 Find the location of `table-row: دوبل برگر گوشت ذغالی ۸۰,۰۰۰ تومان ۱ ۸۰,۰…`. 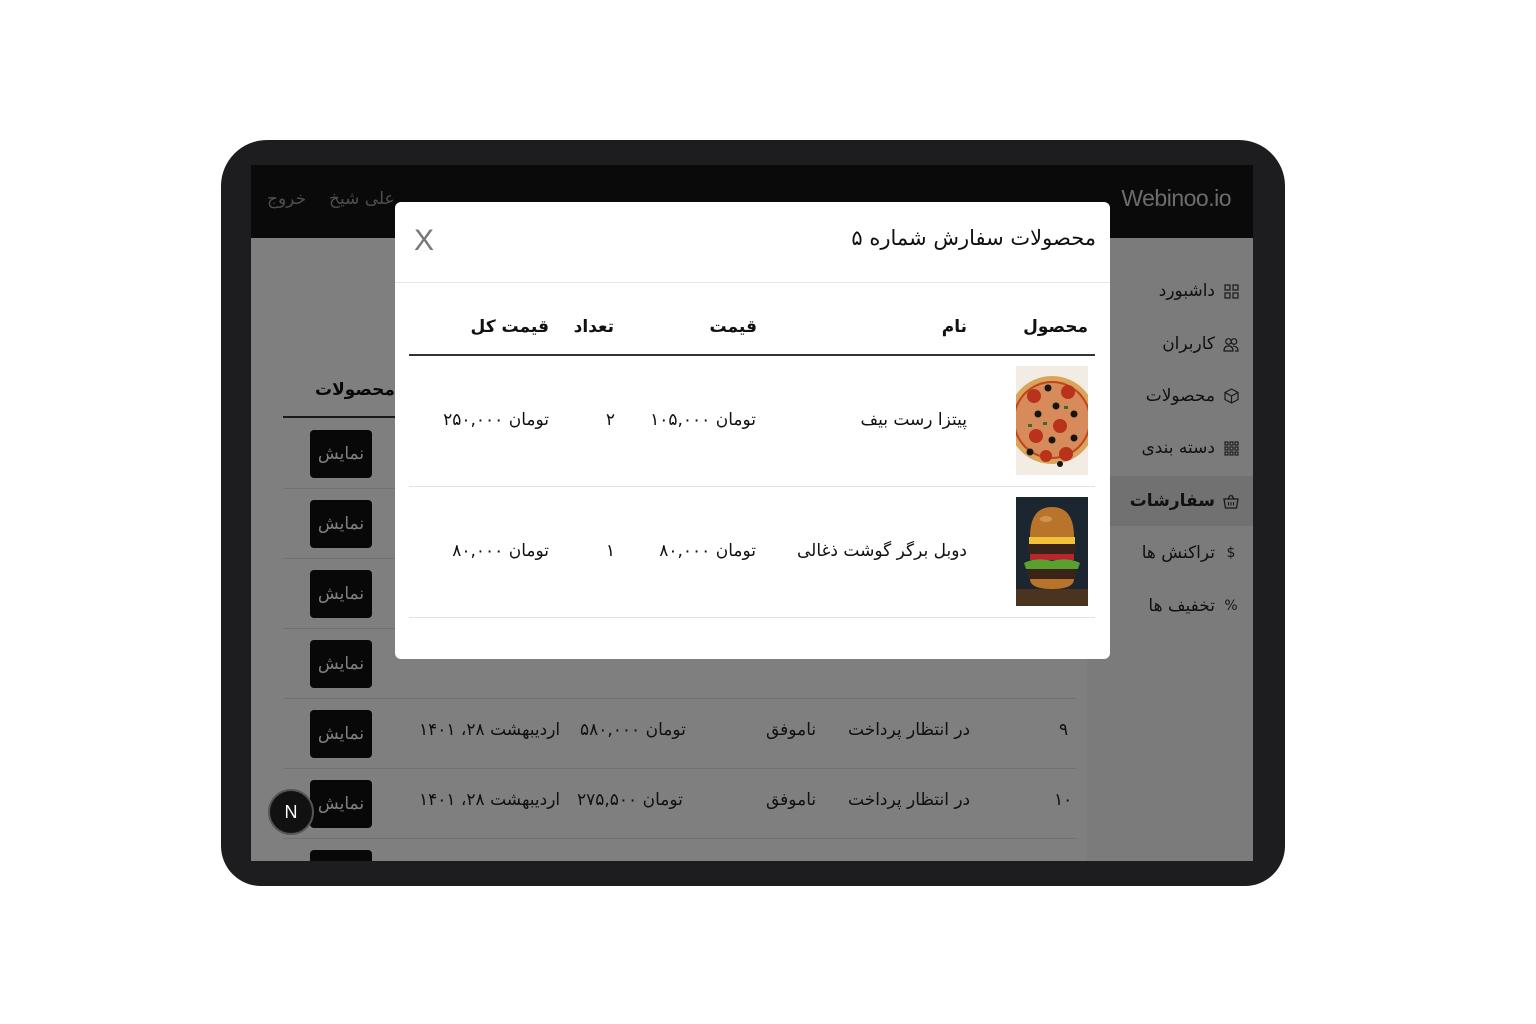

table-row: دوبل برگر گوشت ذغالی ۸۰,۰۰۰ تومان ۱ ۸۰,۰… is located at coordinates (752, 552).